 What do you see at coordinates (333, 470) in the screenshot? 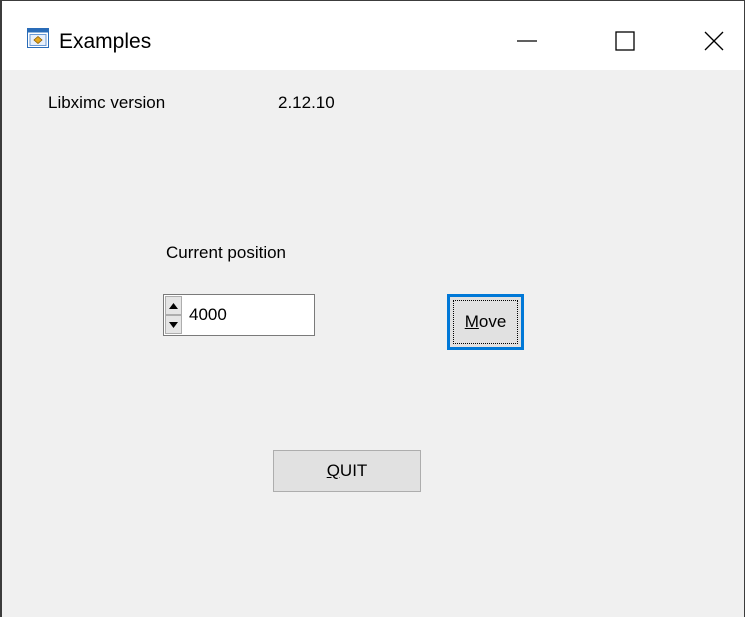
I see `quit-mnemonic: Q` at bounding box center [333, 470].